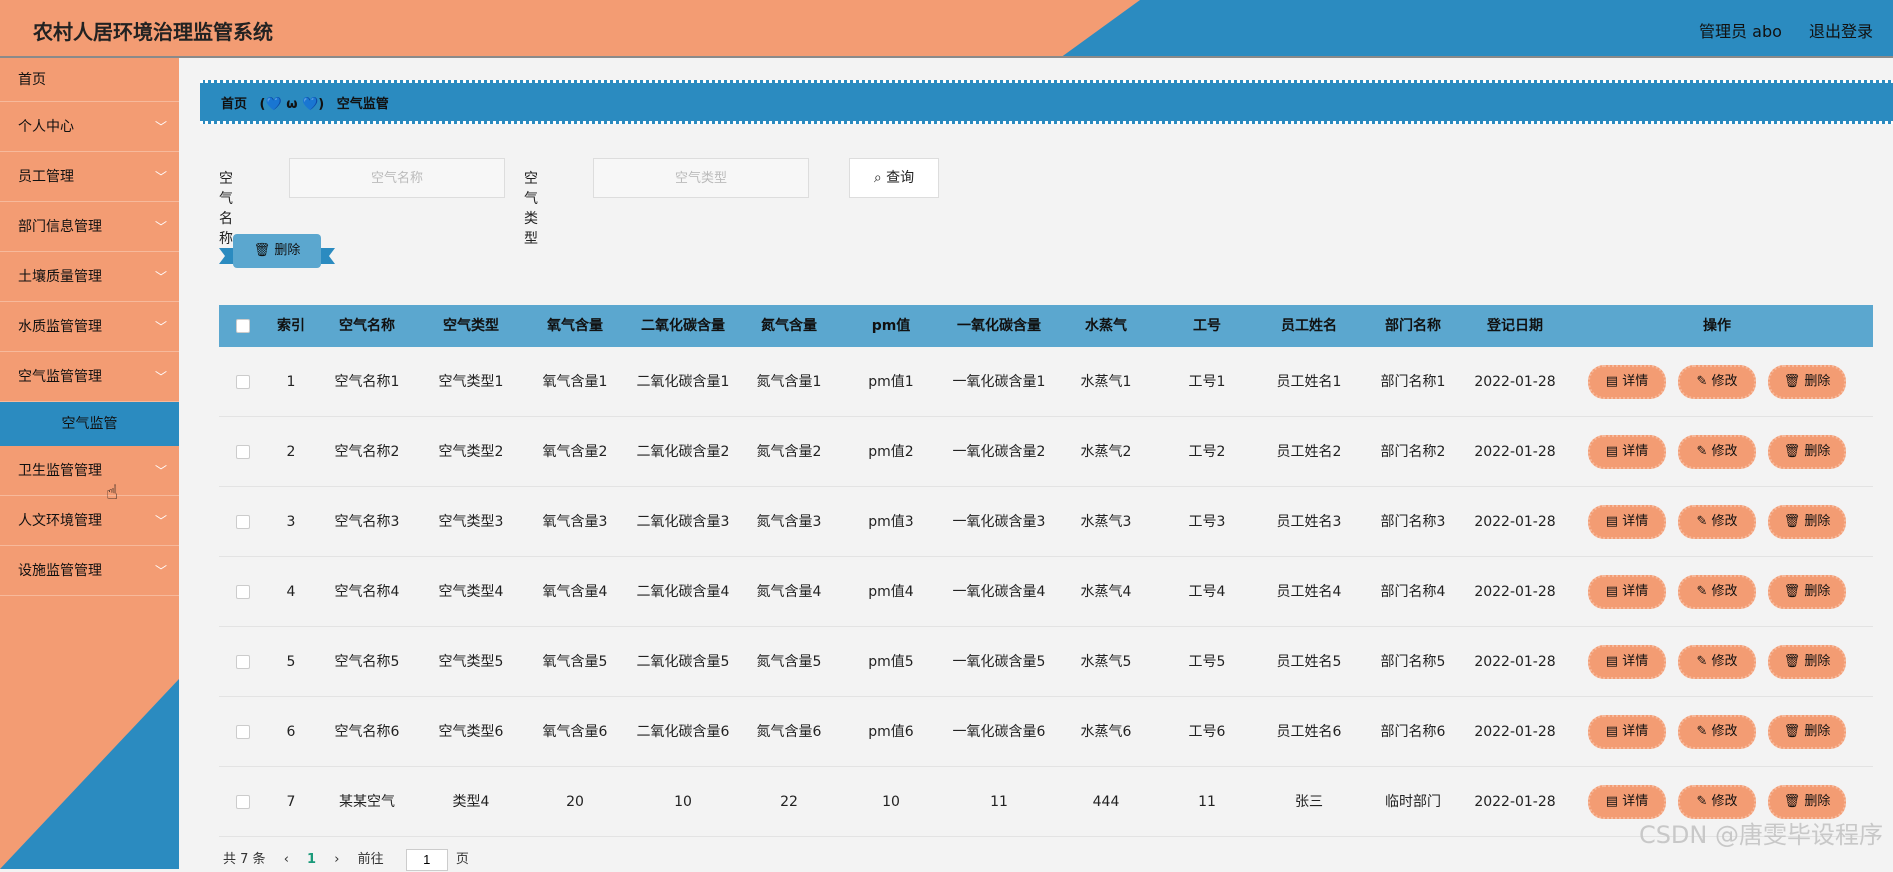 Image resolution: width=1893 pixels, height=872 pixels. I want to click on table-cell: 444, so click(1106, 801).